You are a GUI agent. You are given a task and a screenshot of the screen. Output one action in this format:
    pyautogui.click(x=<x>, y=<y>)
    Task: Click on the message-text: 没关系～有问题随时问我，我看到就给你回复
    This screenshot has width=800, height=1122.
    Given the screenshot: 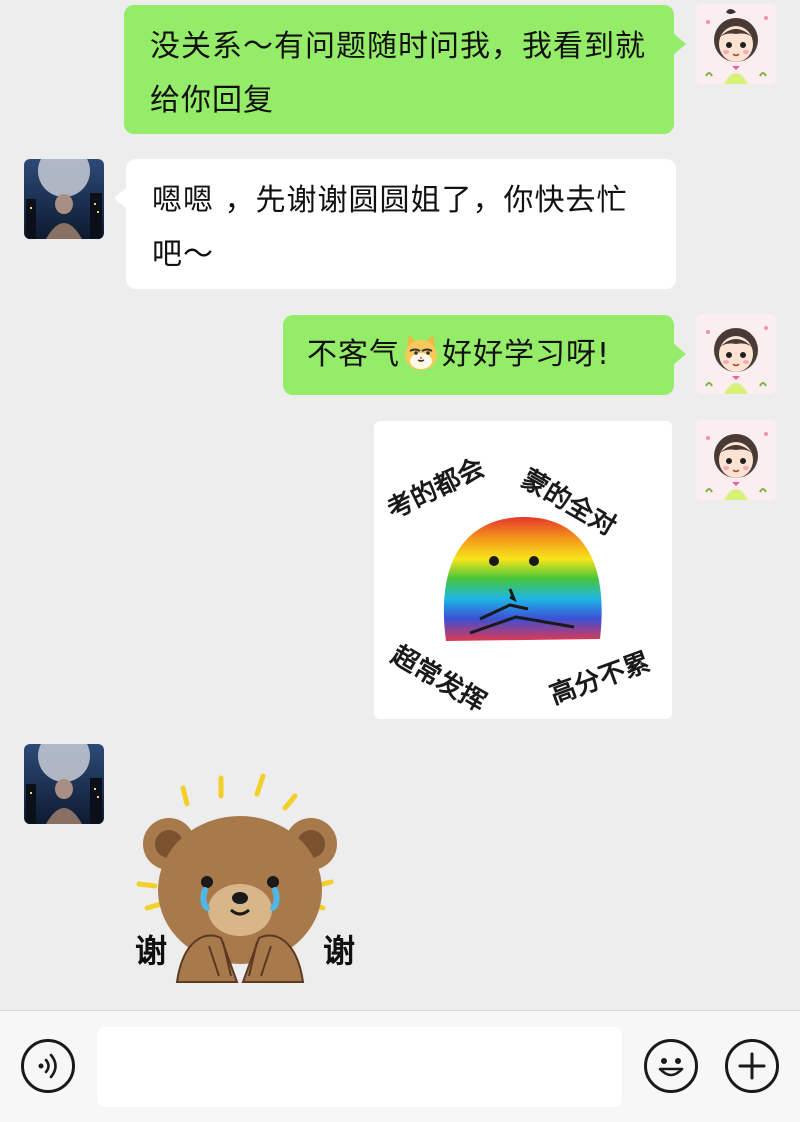 What is the action you would take?
    pyautogui.click(x=398, y=73)
    